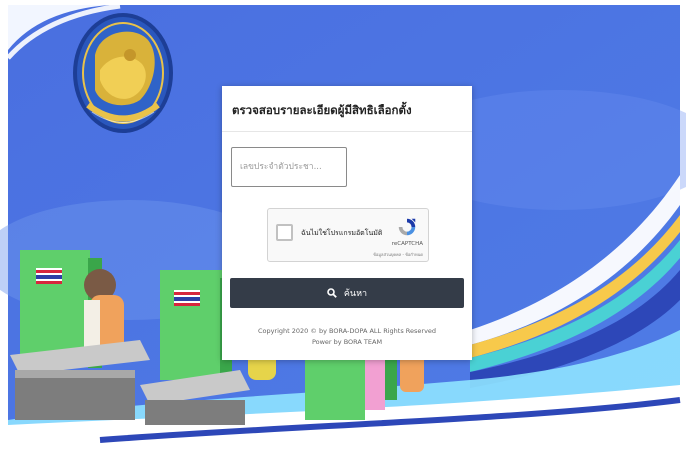  Describe the element at coordinates (289, 167) in the screenshot. I see `citizen-id-input` at that location.